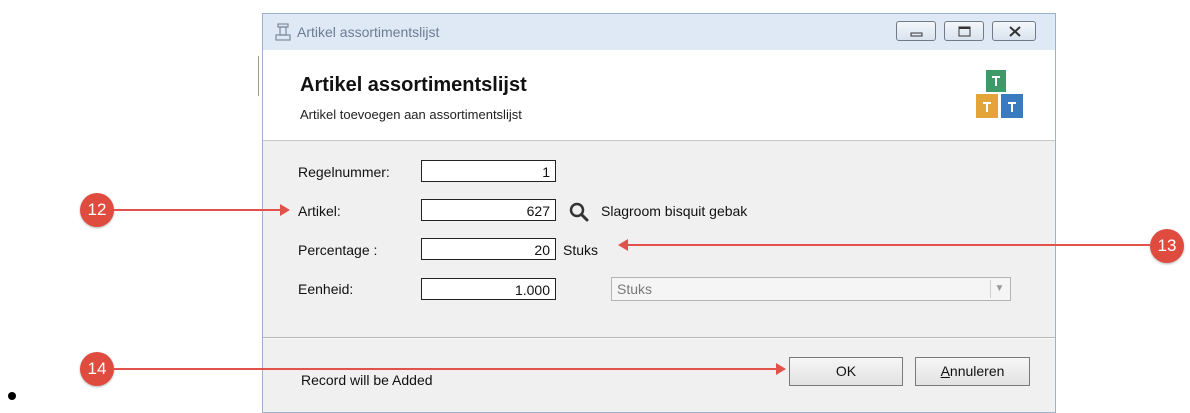 This screenshot has width=1190, height=413. I want to click on window-title: Artikel assortimentslijst, so click(368, 32).